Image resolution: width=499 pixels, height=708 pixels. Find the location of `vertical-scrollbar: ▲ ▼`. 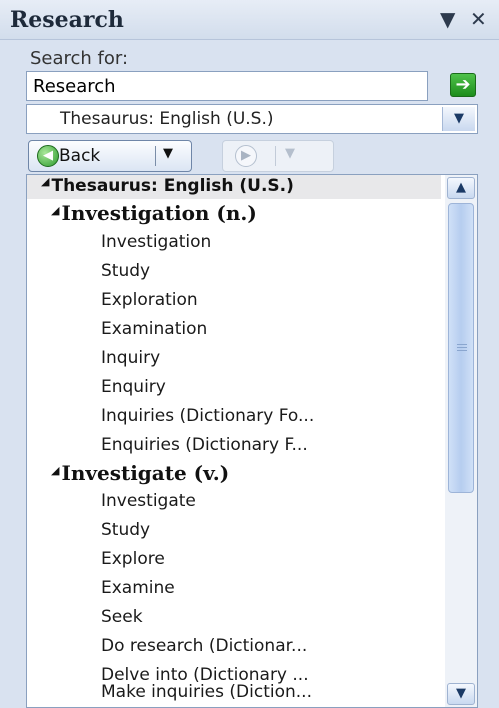

vertical-scrollbar: ▲ ▼ is located at coordinates (461, 441).